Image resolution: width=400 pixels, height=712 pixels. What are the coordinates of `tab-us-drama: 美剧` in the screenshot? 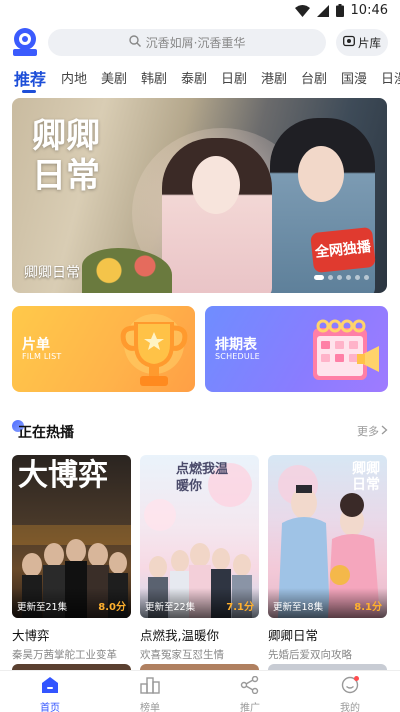 It's located at (114, 77).